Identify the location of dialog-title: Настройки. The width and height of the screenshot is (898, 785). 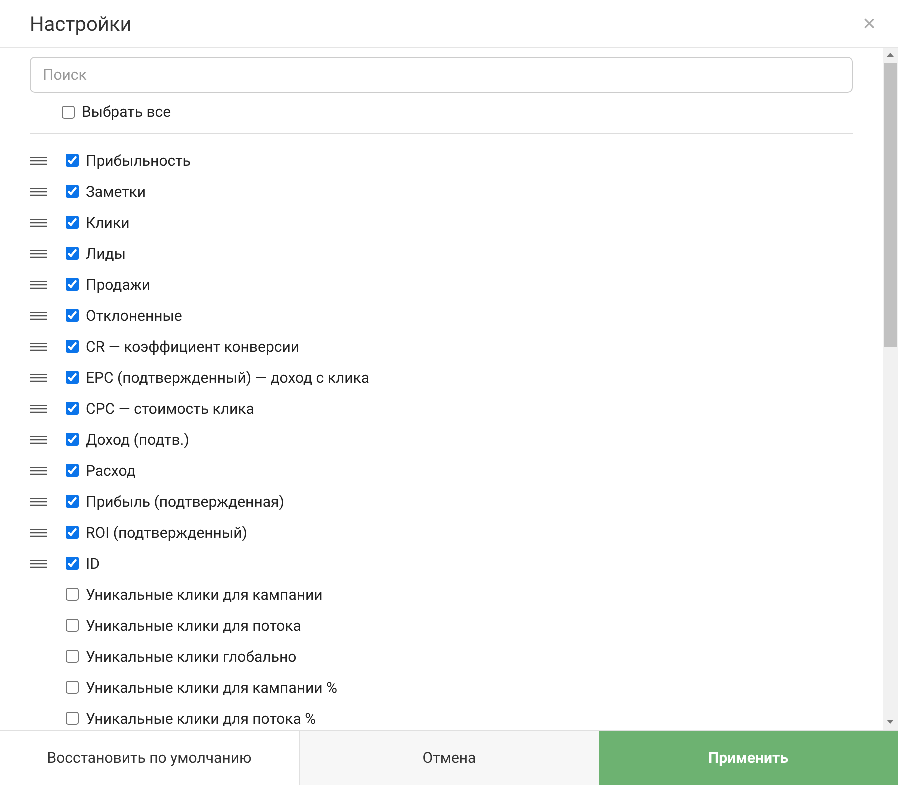
(81, 24).